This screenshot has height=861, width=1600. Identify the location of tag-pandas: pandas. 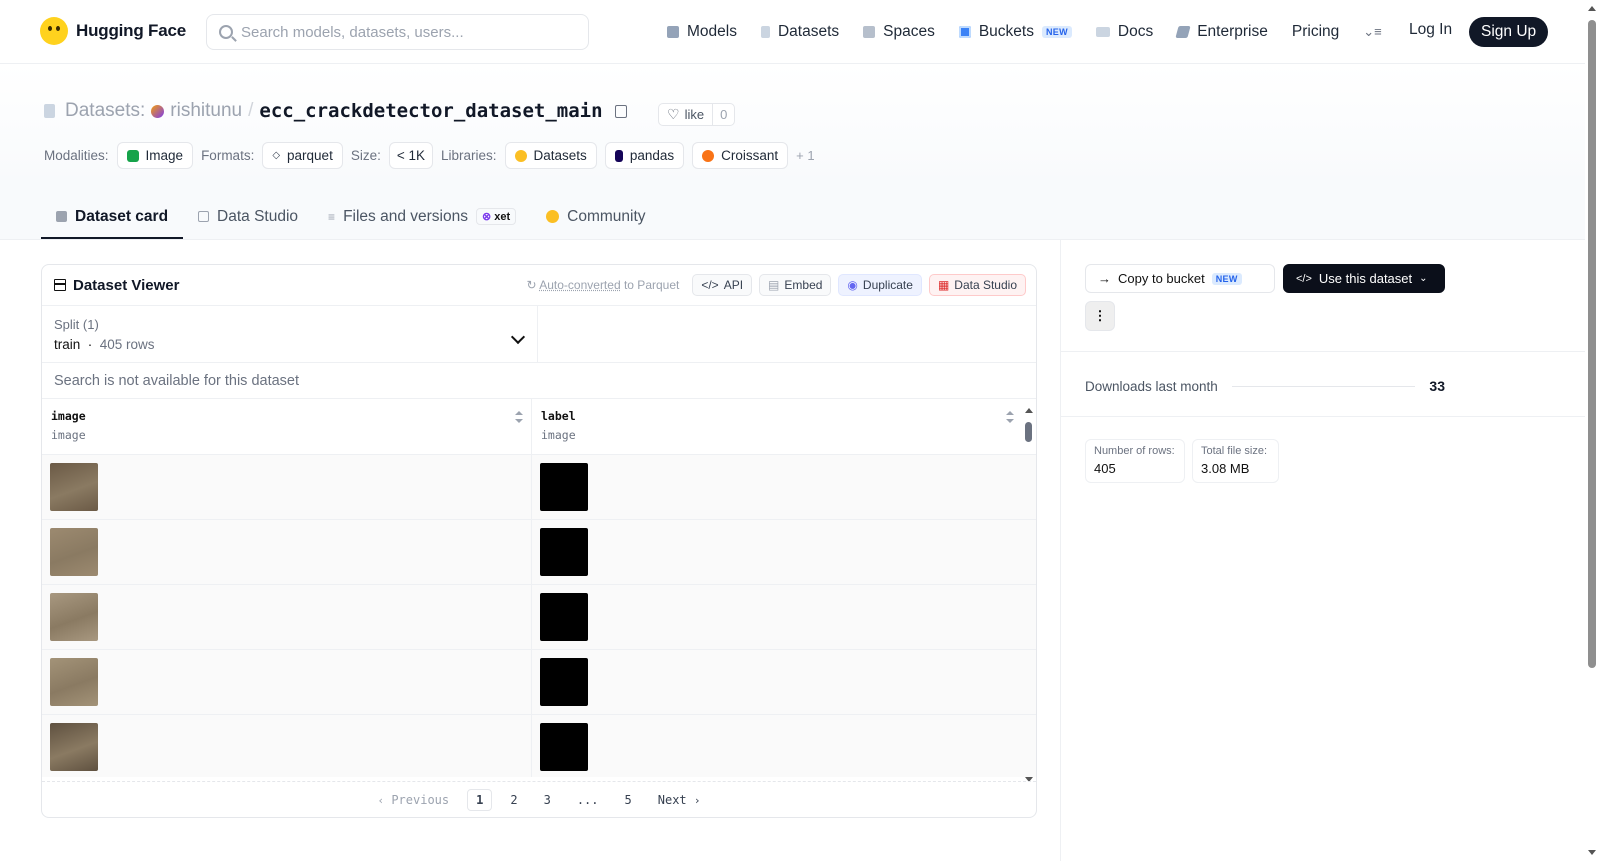
(644, 155).